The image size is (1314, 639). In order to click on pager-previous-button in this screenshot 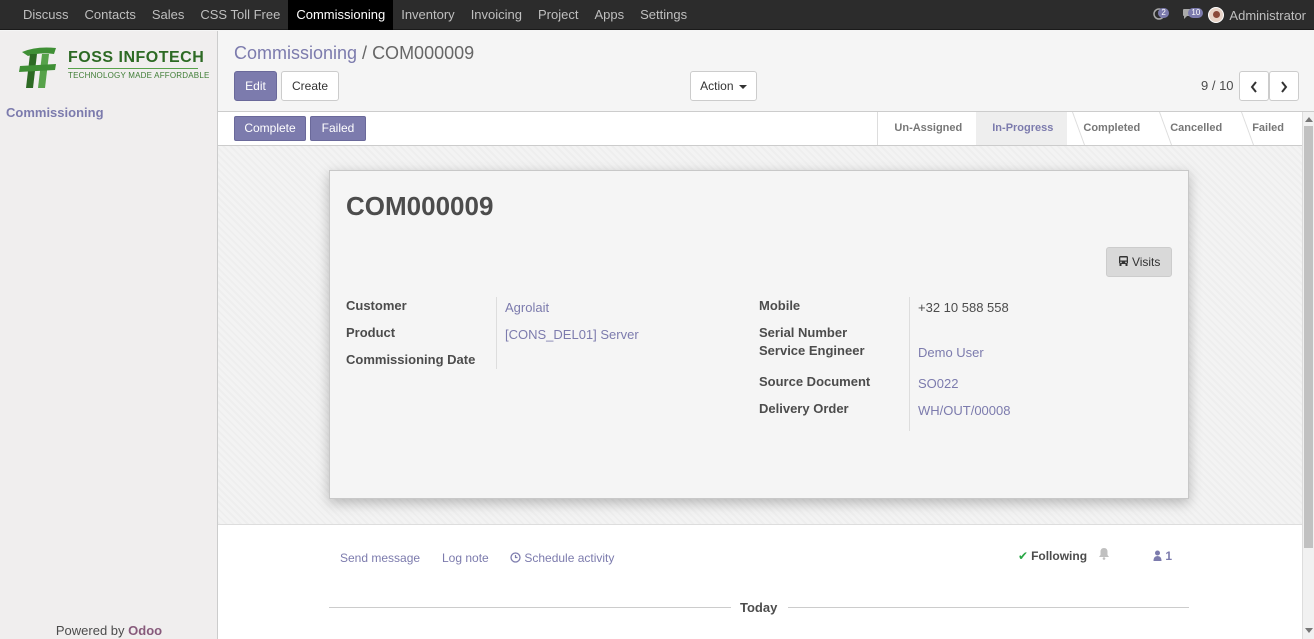, I will do `click(1254, 86)`.